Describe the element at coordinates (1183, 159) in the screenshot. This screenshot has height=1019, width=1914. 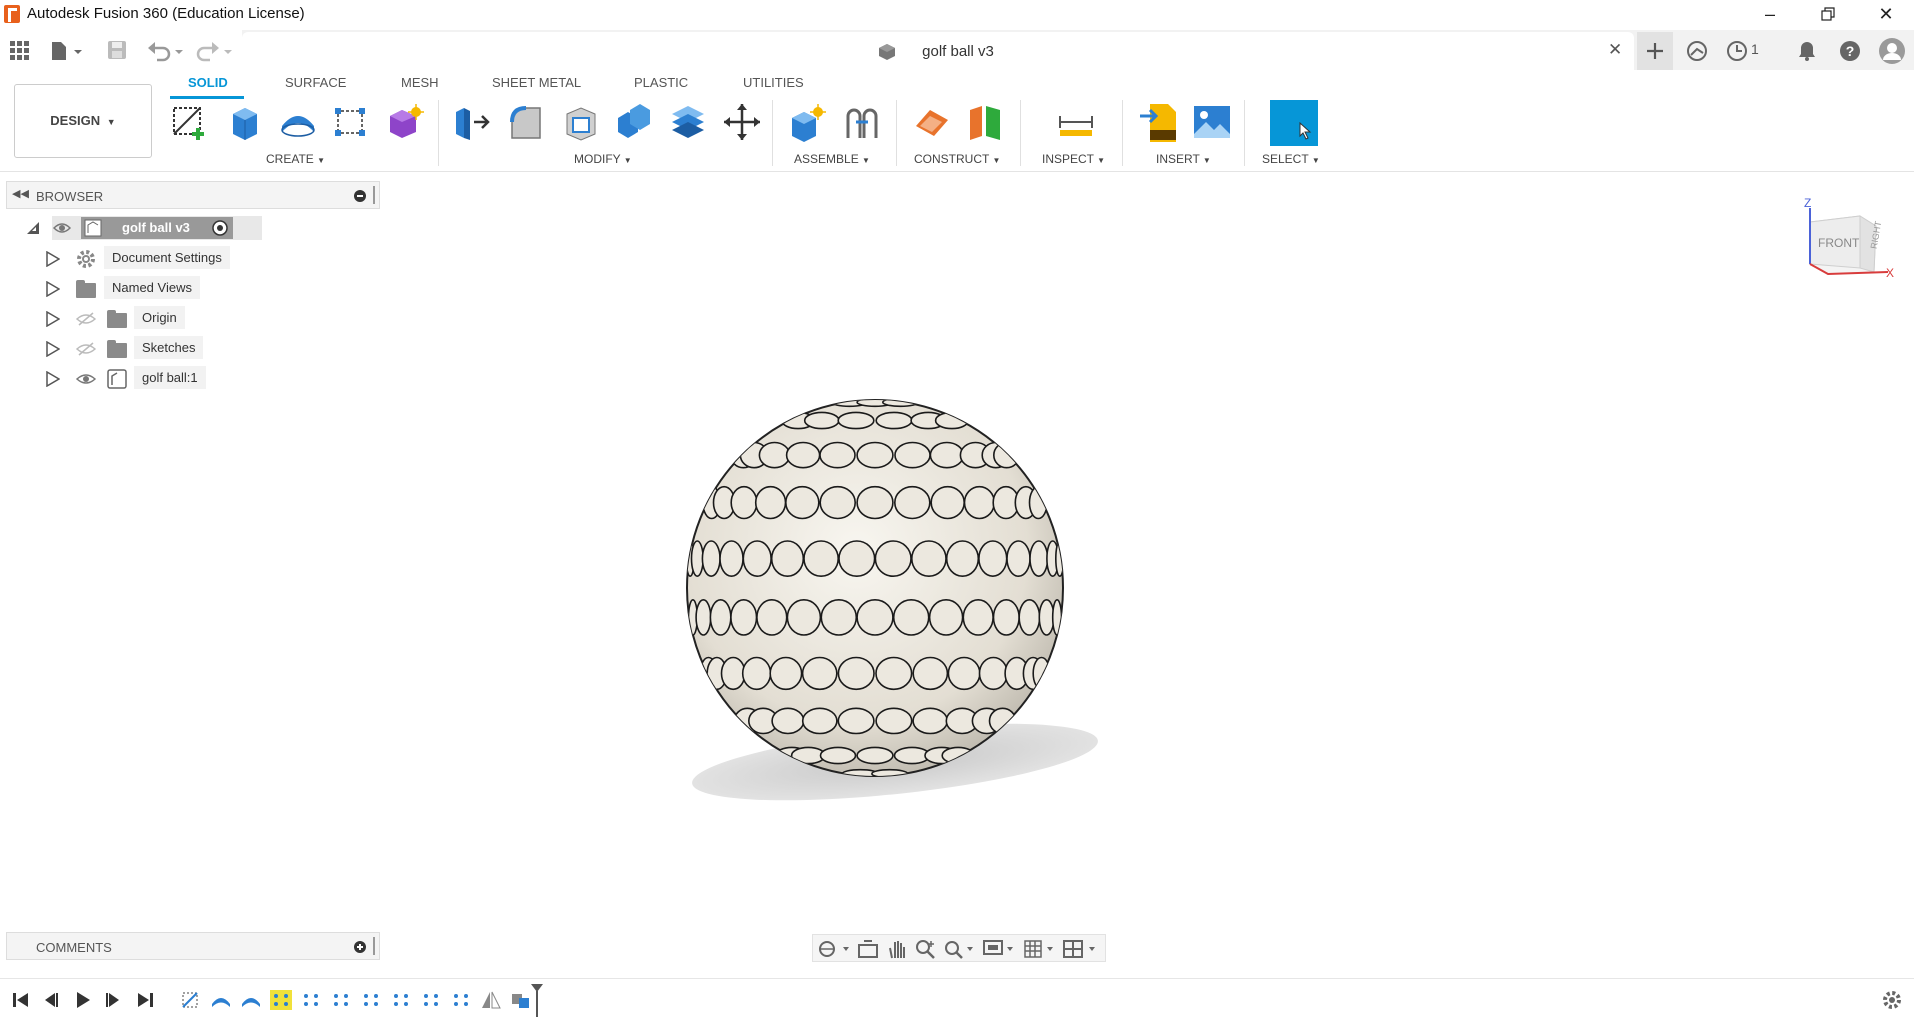
I see `group-insert: INSERT ▼` at that location.